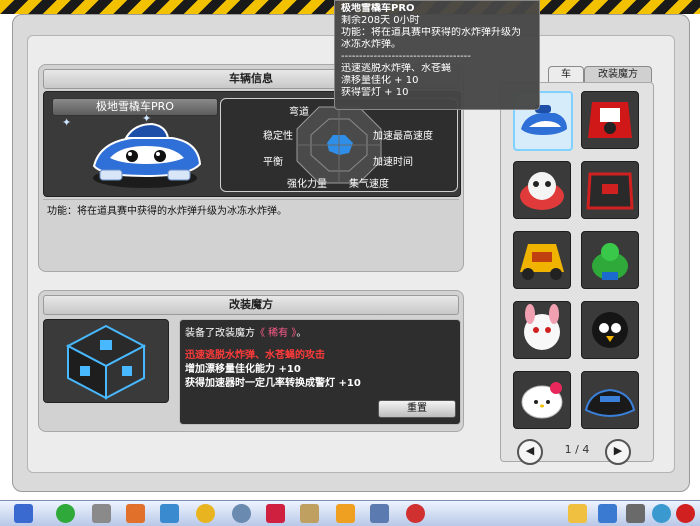 The height and width of the screenshot is (526, 700). I want to click on equipped-line: 装备了改装魔方《 稀有 》。, so click(245, 331).